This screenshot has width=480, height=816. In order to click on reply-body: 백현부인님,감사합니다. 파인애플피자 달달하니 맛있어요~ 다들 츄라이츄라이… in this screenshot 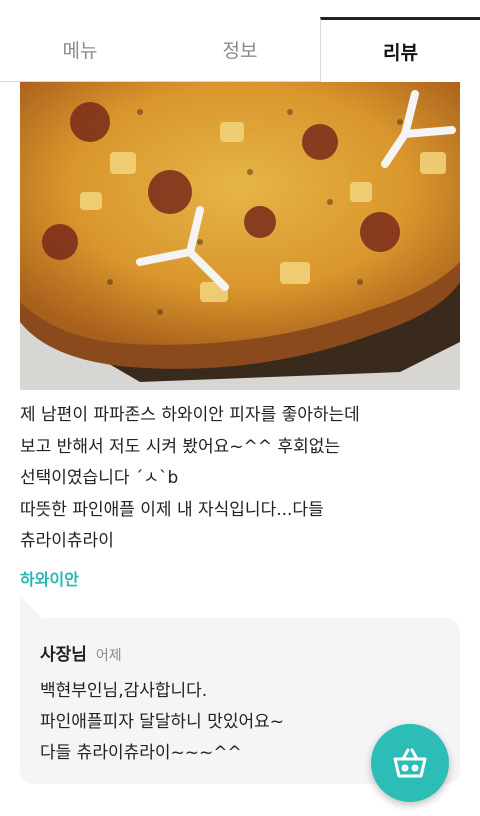, I will do `click(162, 722)`.